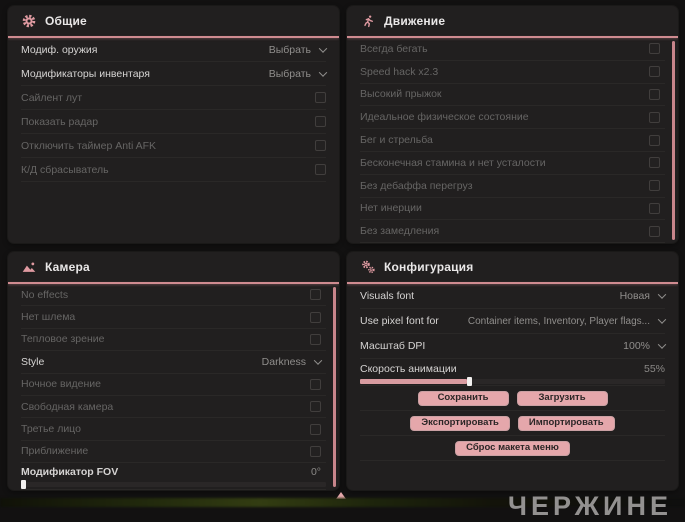  I want to click on row-label: Третье лицо, so click(51, 429).